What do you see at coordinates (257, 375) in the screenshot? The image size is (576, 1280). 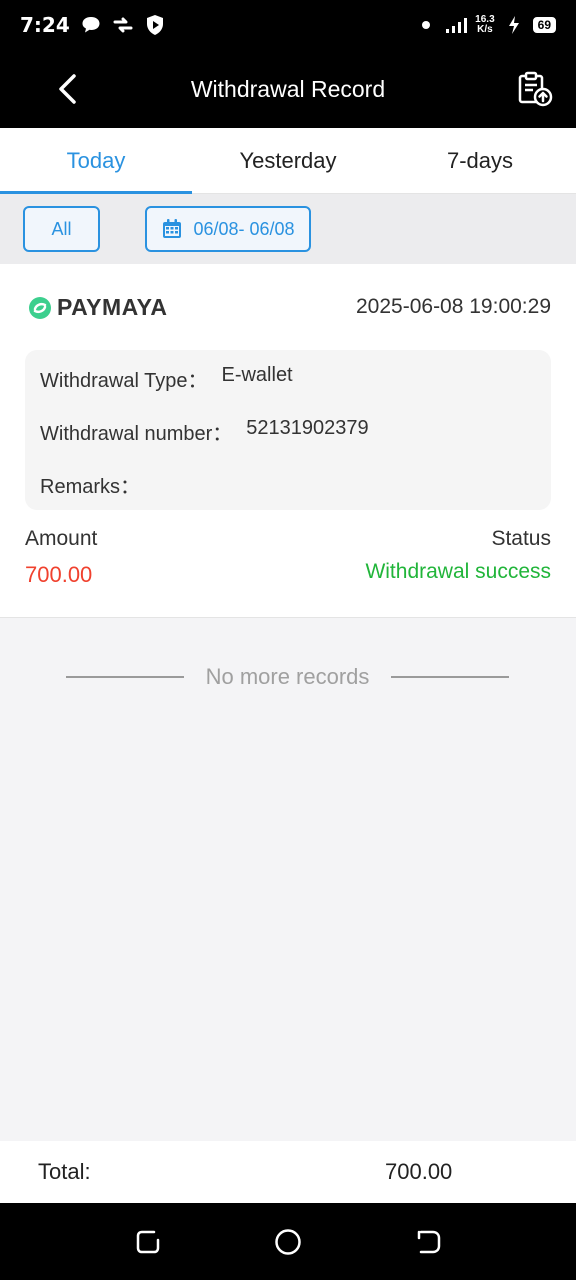 I see `withdrawal-type-value: E-wallet` at bounding box center [257, 375].